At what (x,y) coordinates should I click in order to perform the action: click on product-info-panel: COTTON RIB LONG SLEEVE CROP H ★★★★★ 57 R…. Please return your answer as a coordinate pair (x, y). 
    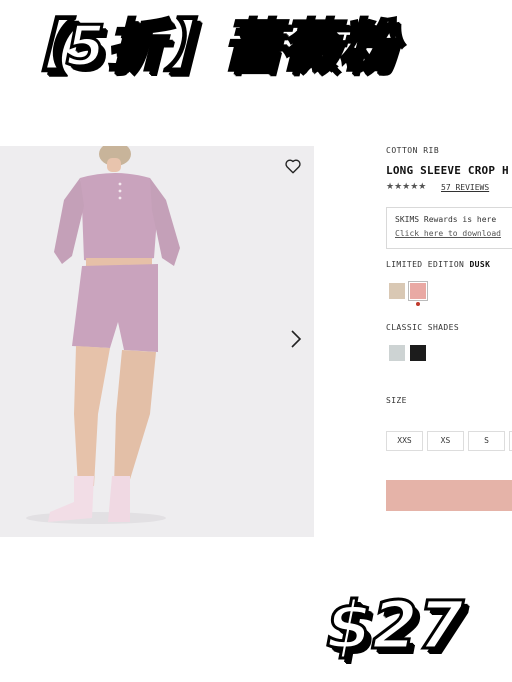
    Looking at the image, I should click on (449, 330).